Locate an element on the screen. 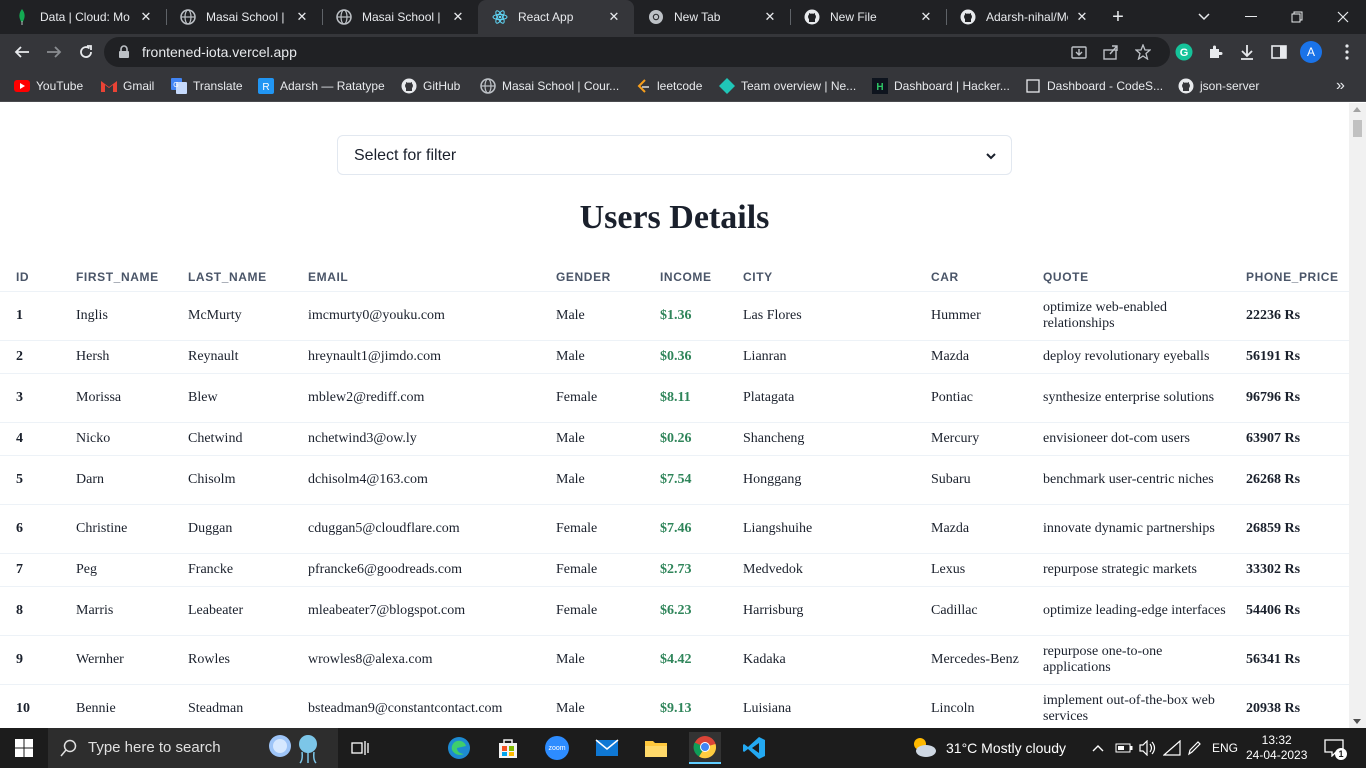 This screenshot has height=768, width=1366. scroll-down-arrow-icon is located at coordinates (1357, 721).